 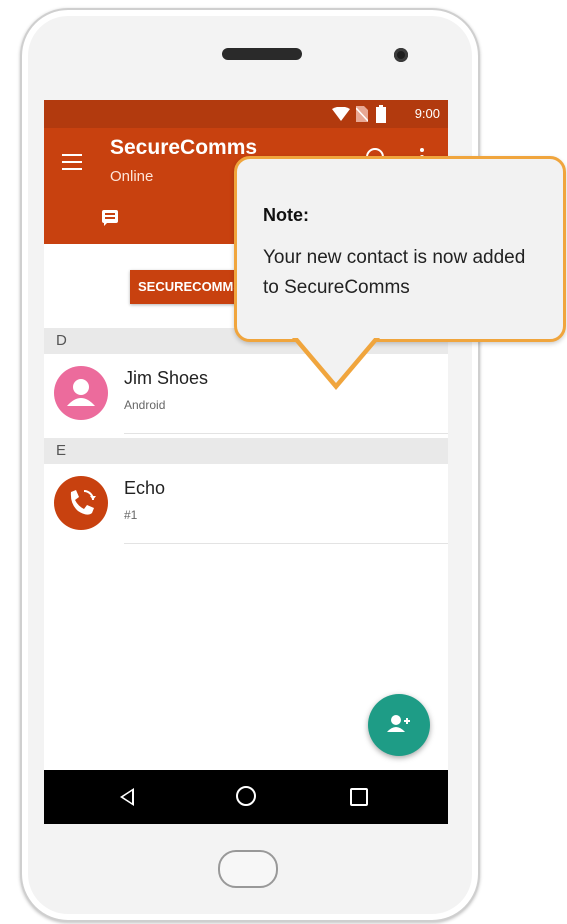 I want to click on add-contact-icon, so click(x=398, y=723).